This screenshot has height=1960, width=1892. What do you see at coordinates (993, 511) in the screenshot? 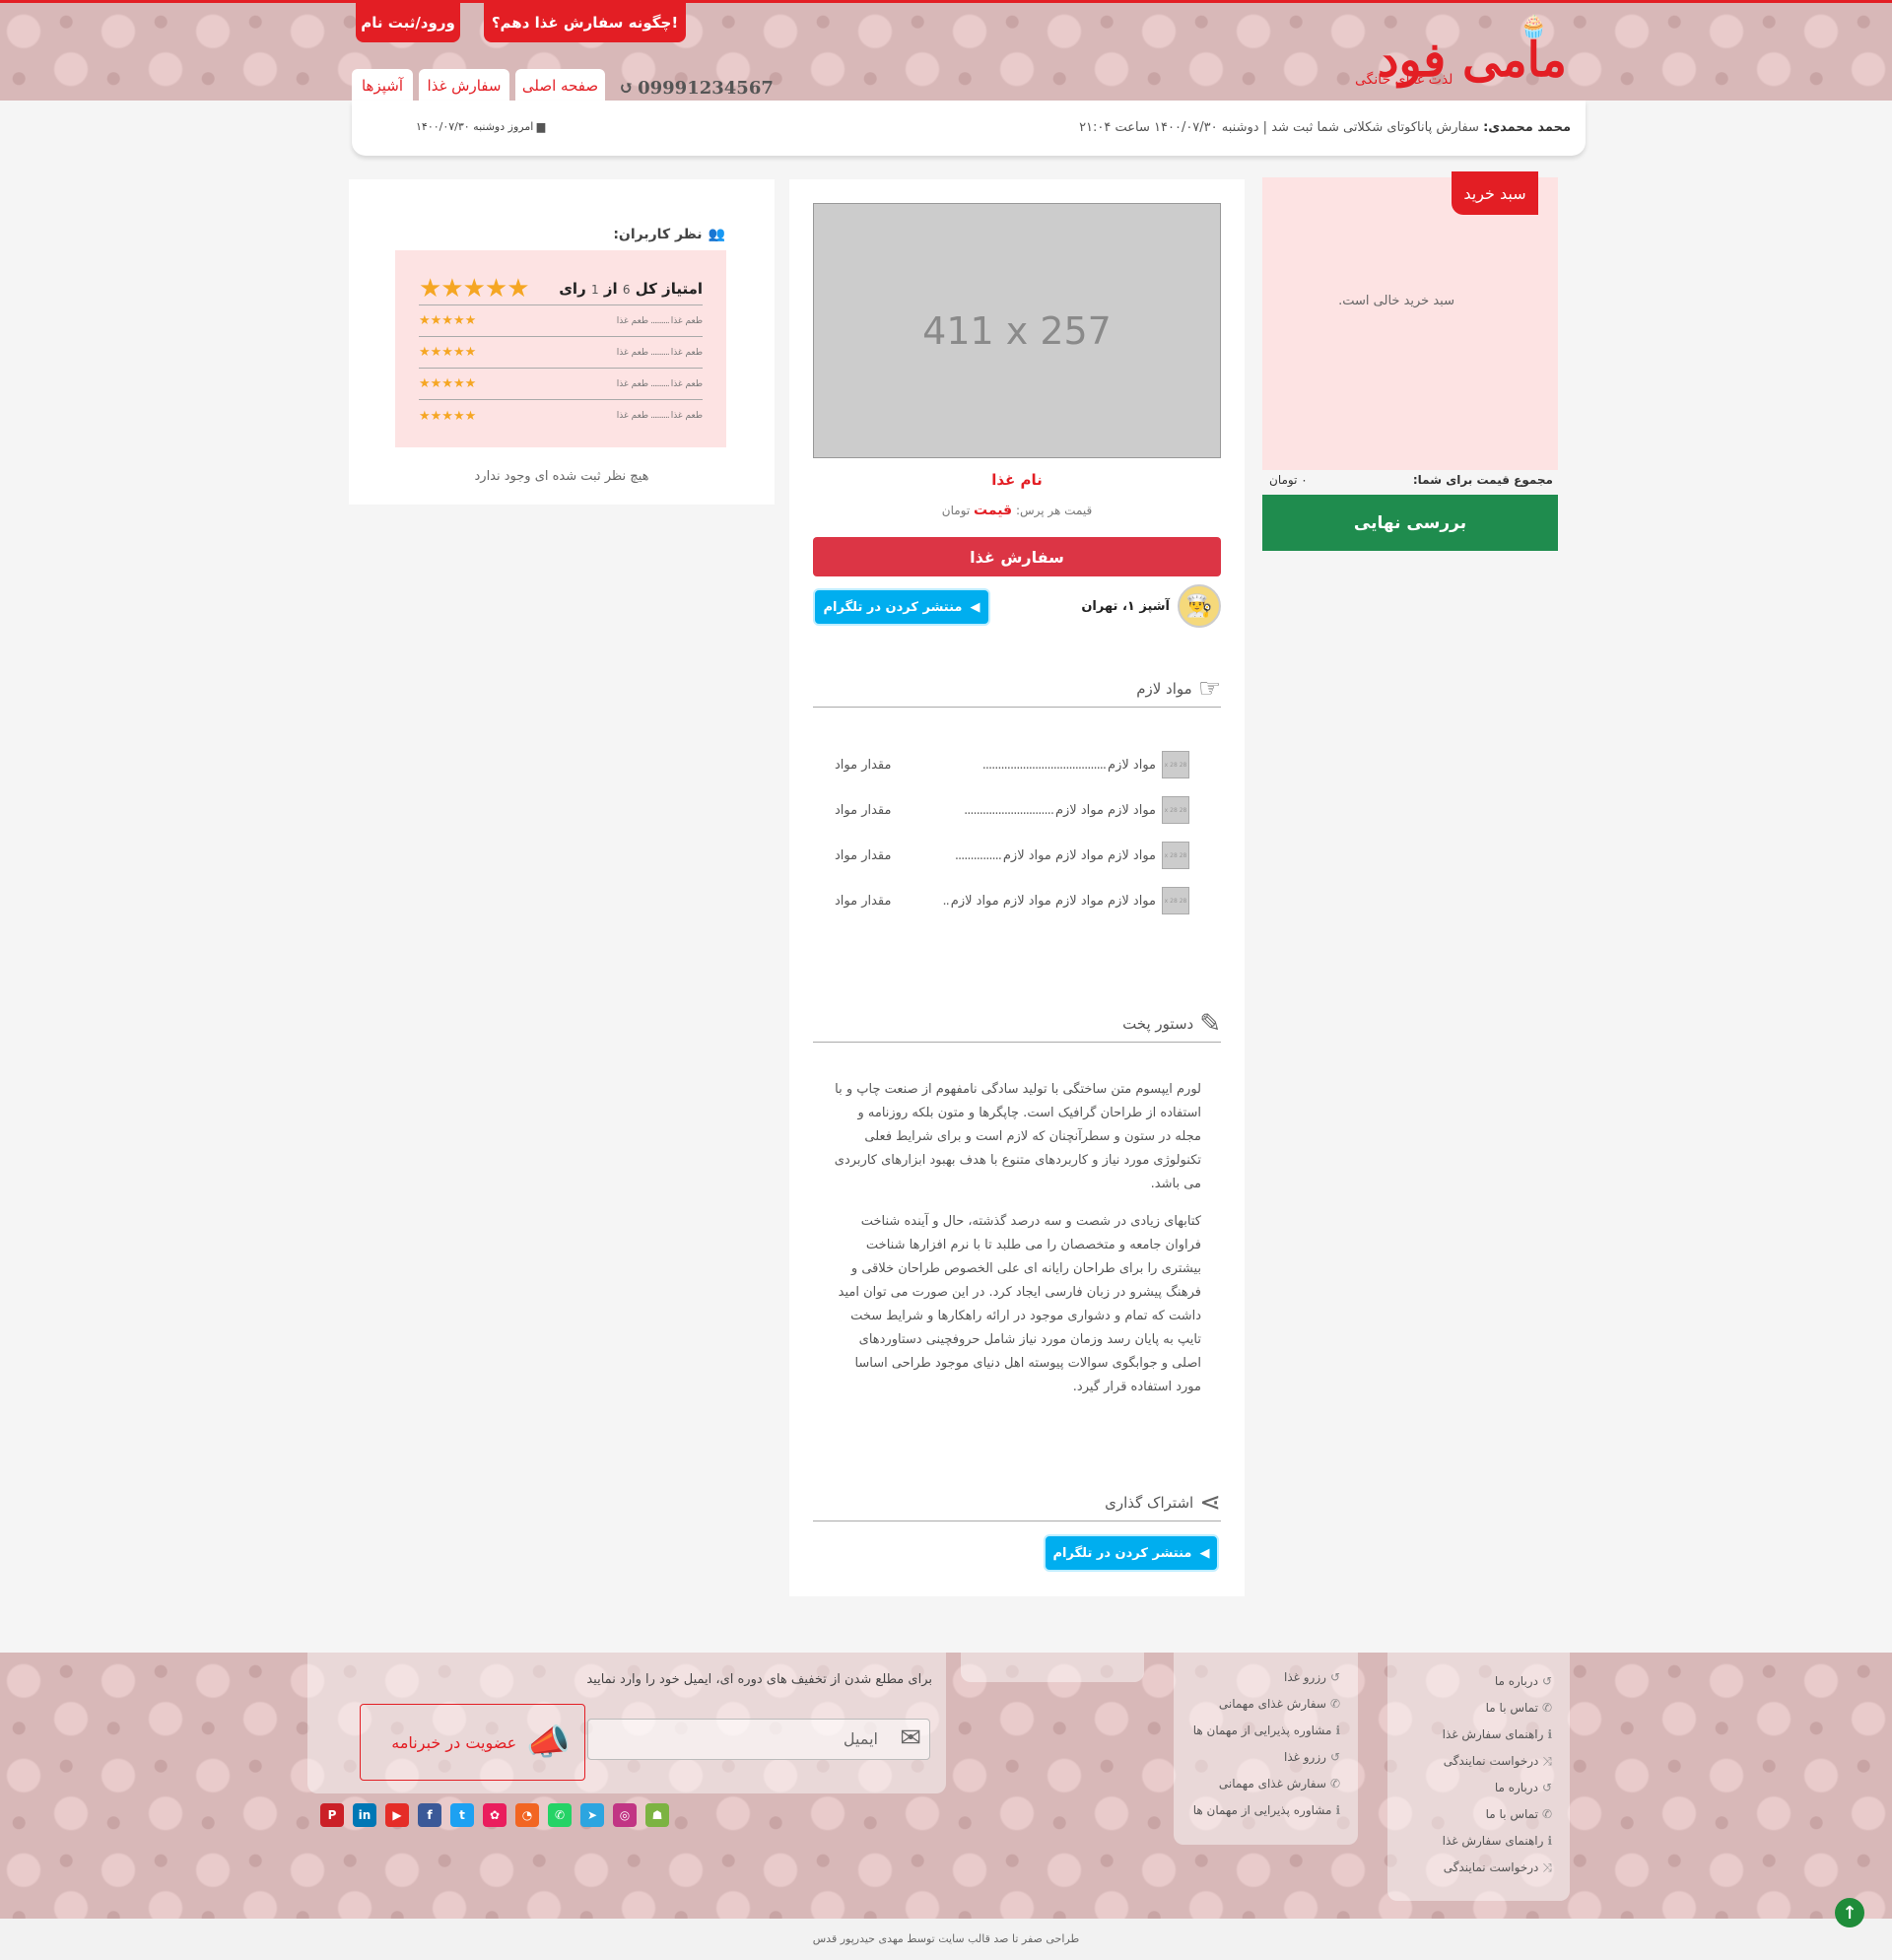
I see `price-value: قیمت` at bounding box center [993, 511].